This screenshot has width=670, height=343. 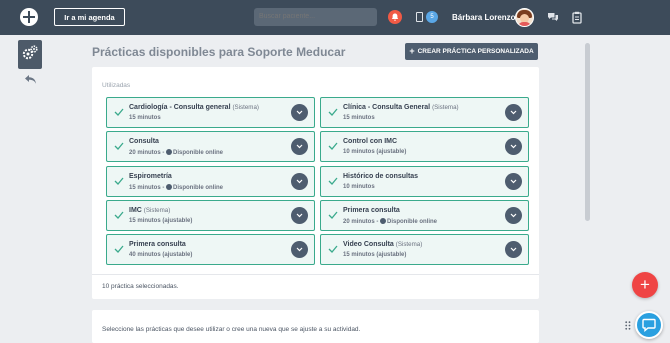 I want to click on practice-name: Histórico de consultas, so click(x=381, y=176).